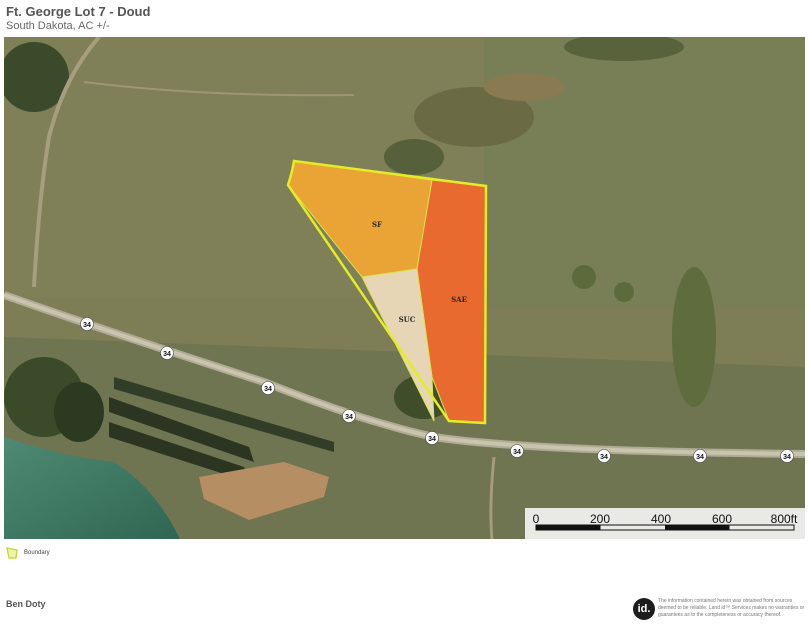 Image resolution: width=808 pixels, height=624 pixels. I want to click on scale-label-600: 600, so click(722, 519).